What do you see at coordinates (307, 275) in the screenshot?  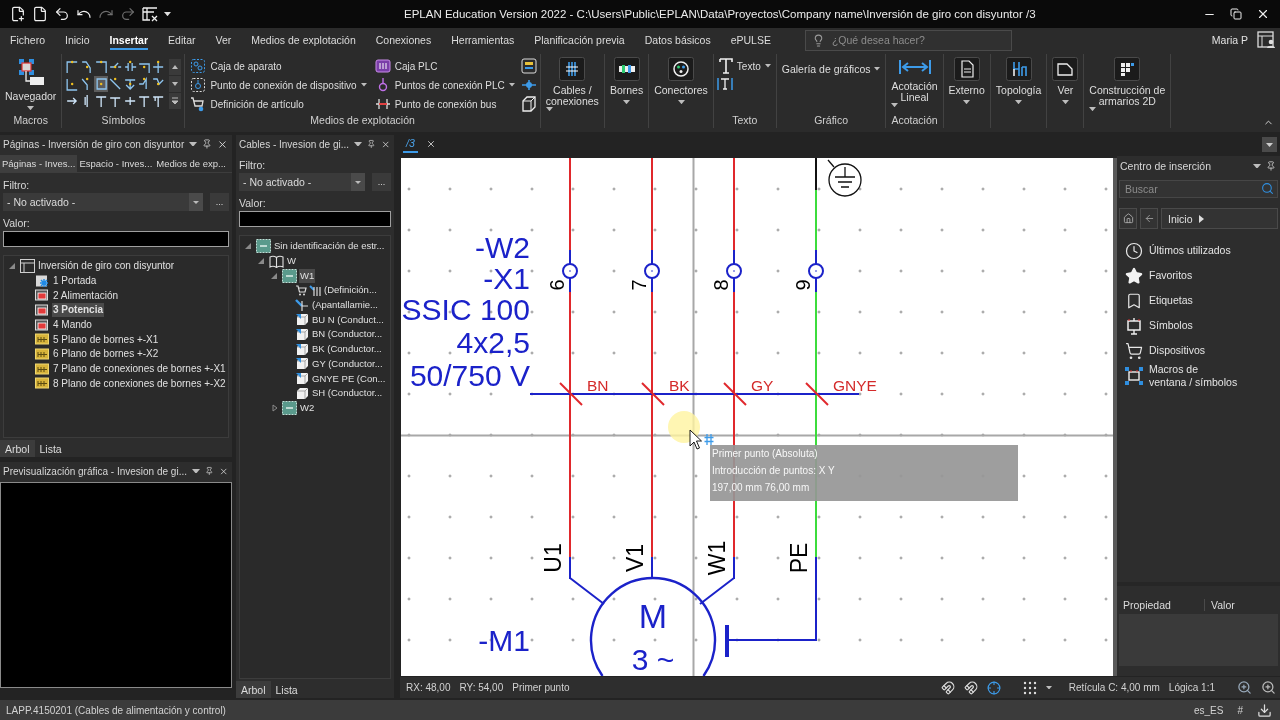 I see `tree-item: W1` at bounding box center [307, 275].